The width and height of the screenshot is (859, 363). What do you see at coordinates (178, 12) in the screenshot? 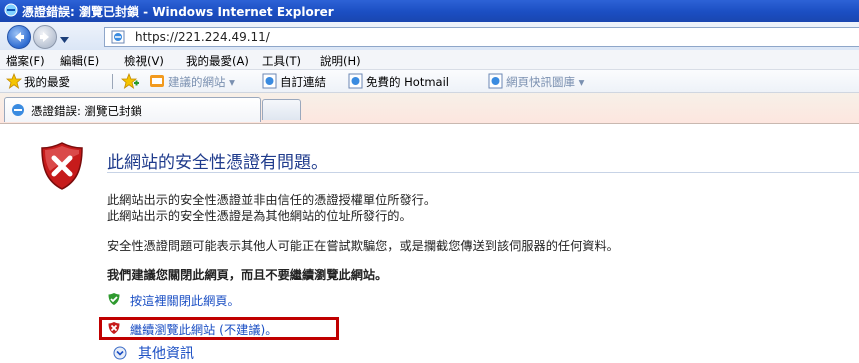
I see `window-title: 憑證錯誤: 瀏覽已封鎖 - Windows Internet Explorer` at bounding box center [178, 12].